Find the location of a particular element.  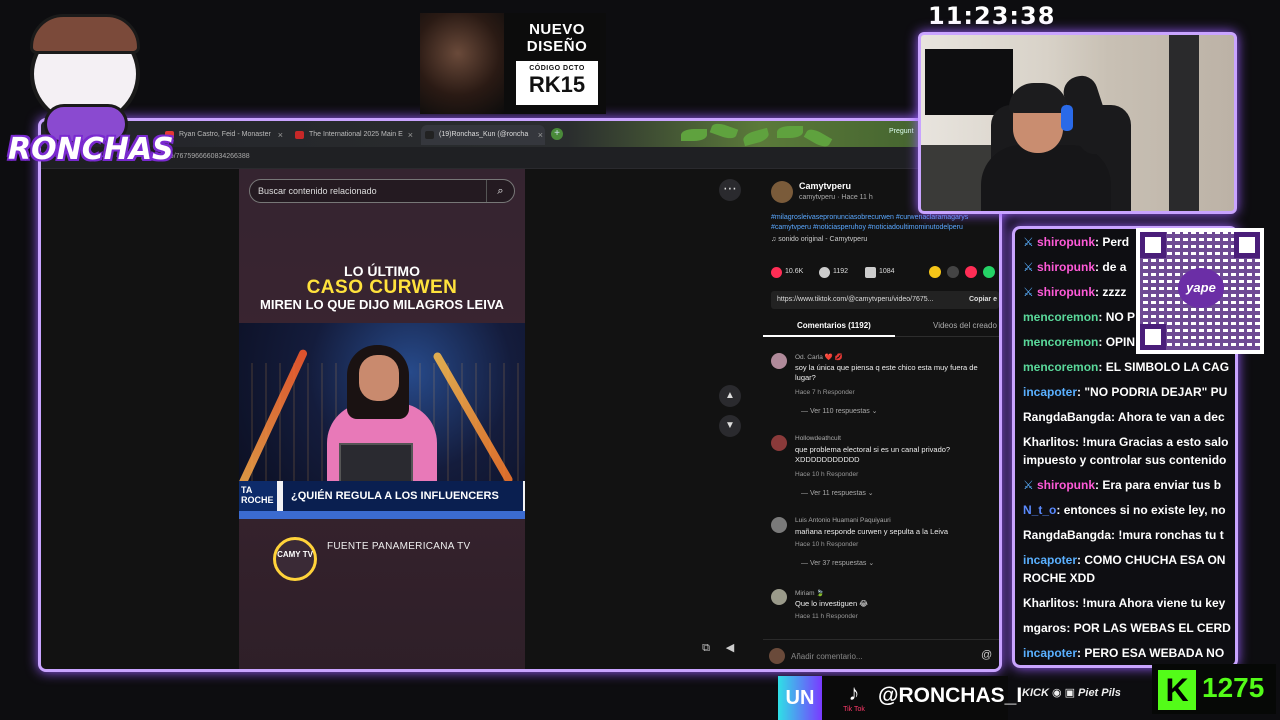

tiktok-label: Tik Tok is located at coordinates (854, 709).